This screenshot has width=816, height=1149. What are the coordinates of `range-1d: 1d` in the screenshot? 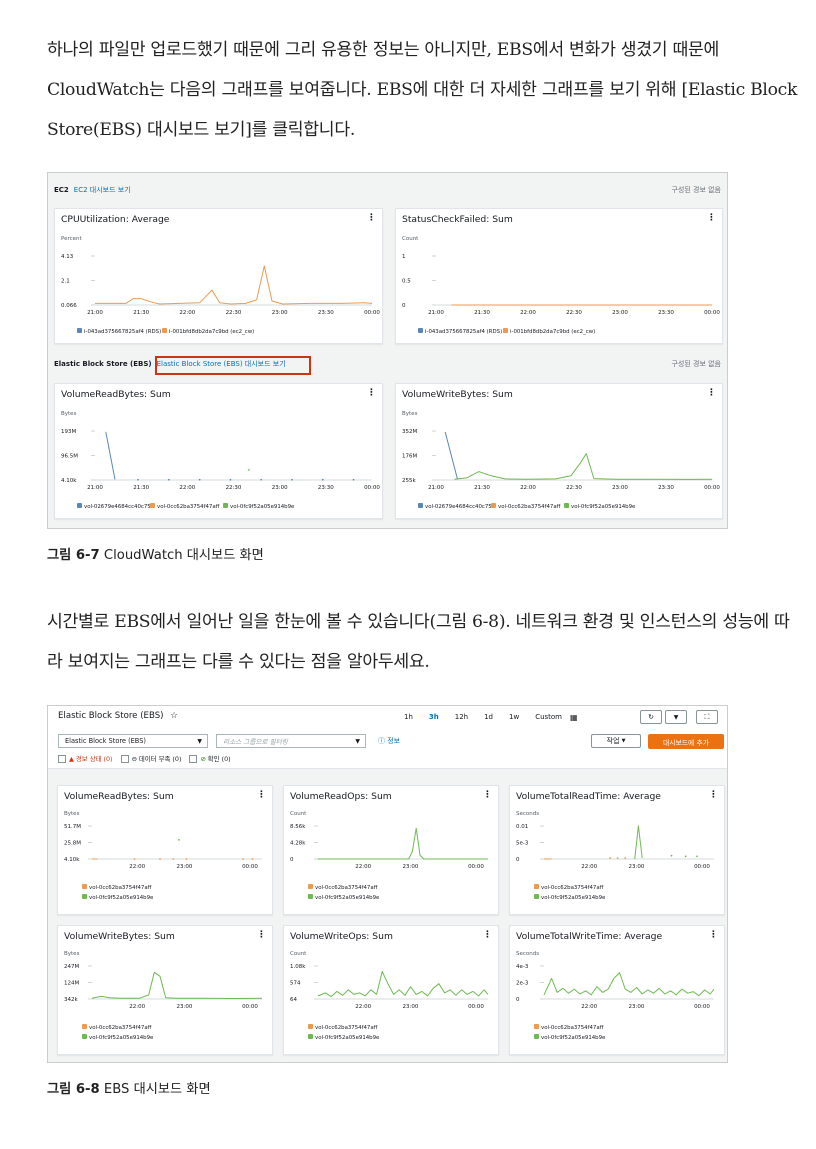 It's located at (488, 717).